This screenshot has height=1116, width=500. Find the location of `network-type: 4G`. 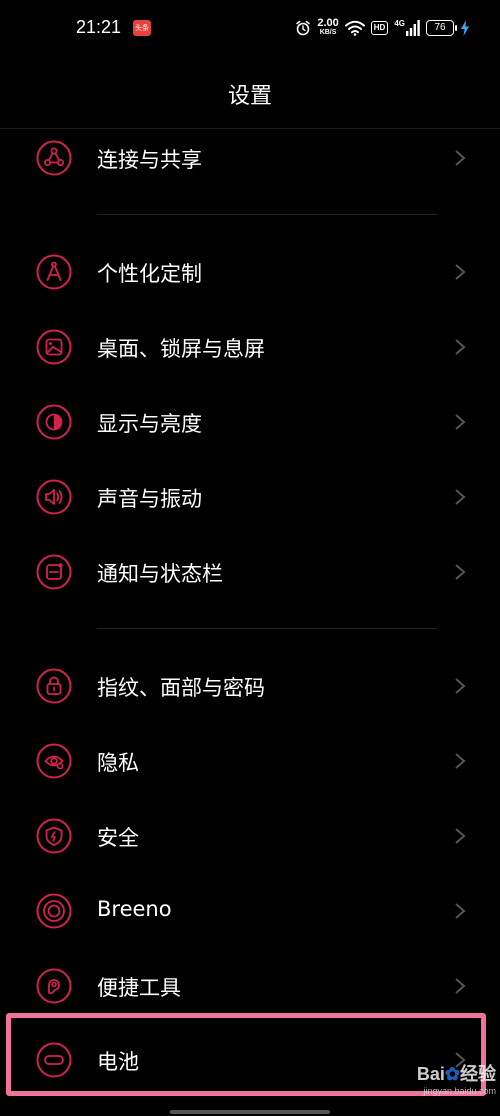

network-type: 4G is located at coordinates (399, 23).